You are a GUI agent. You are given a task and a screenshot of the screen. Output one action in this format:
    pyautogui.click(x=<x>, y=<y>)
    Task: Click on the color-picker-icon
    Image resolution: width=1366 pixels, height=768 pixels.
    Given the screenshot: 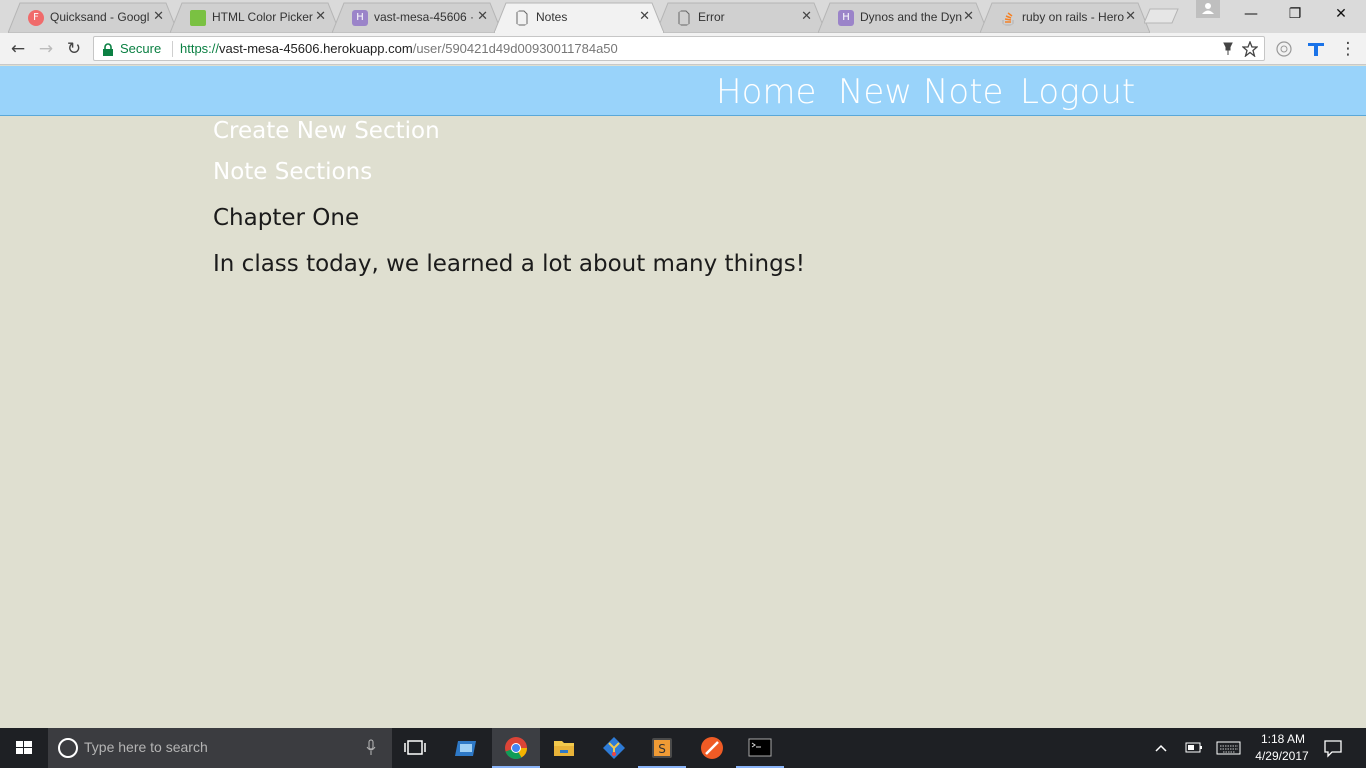 What is the action you would take?
    pyautogui.click(x=198, y=18)
    